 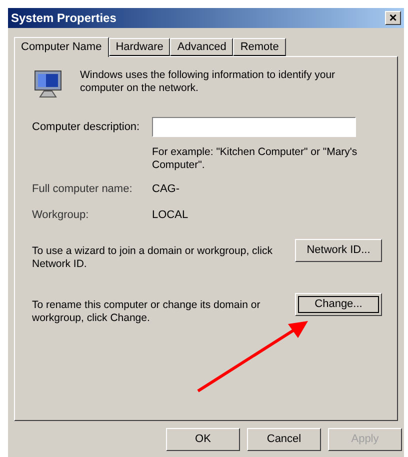 What do you see at coordinates (259, 47) in the screenshot?
I see `tab: Remote` at bounding box center [259, 47].